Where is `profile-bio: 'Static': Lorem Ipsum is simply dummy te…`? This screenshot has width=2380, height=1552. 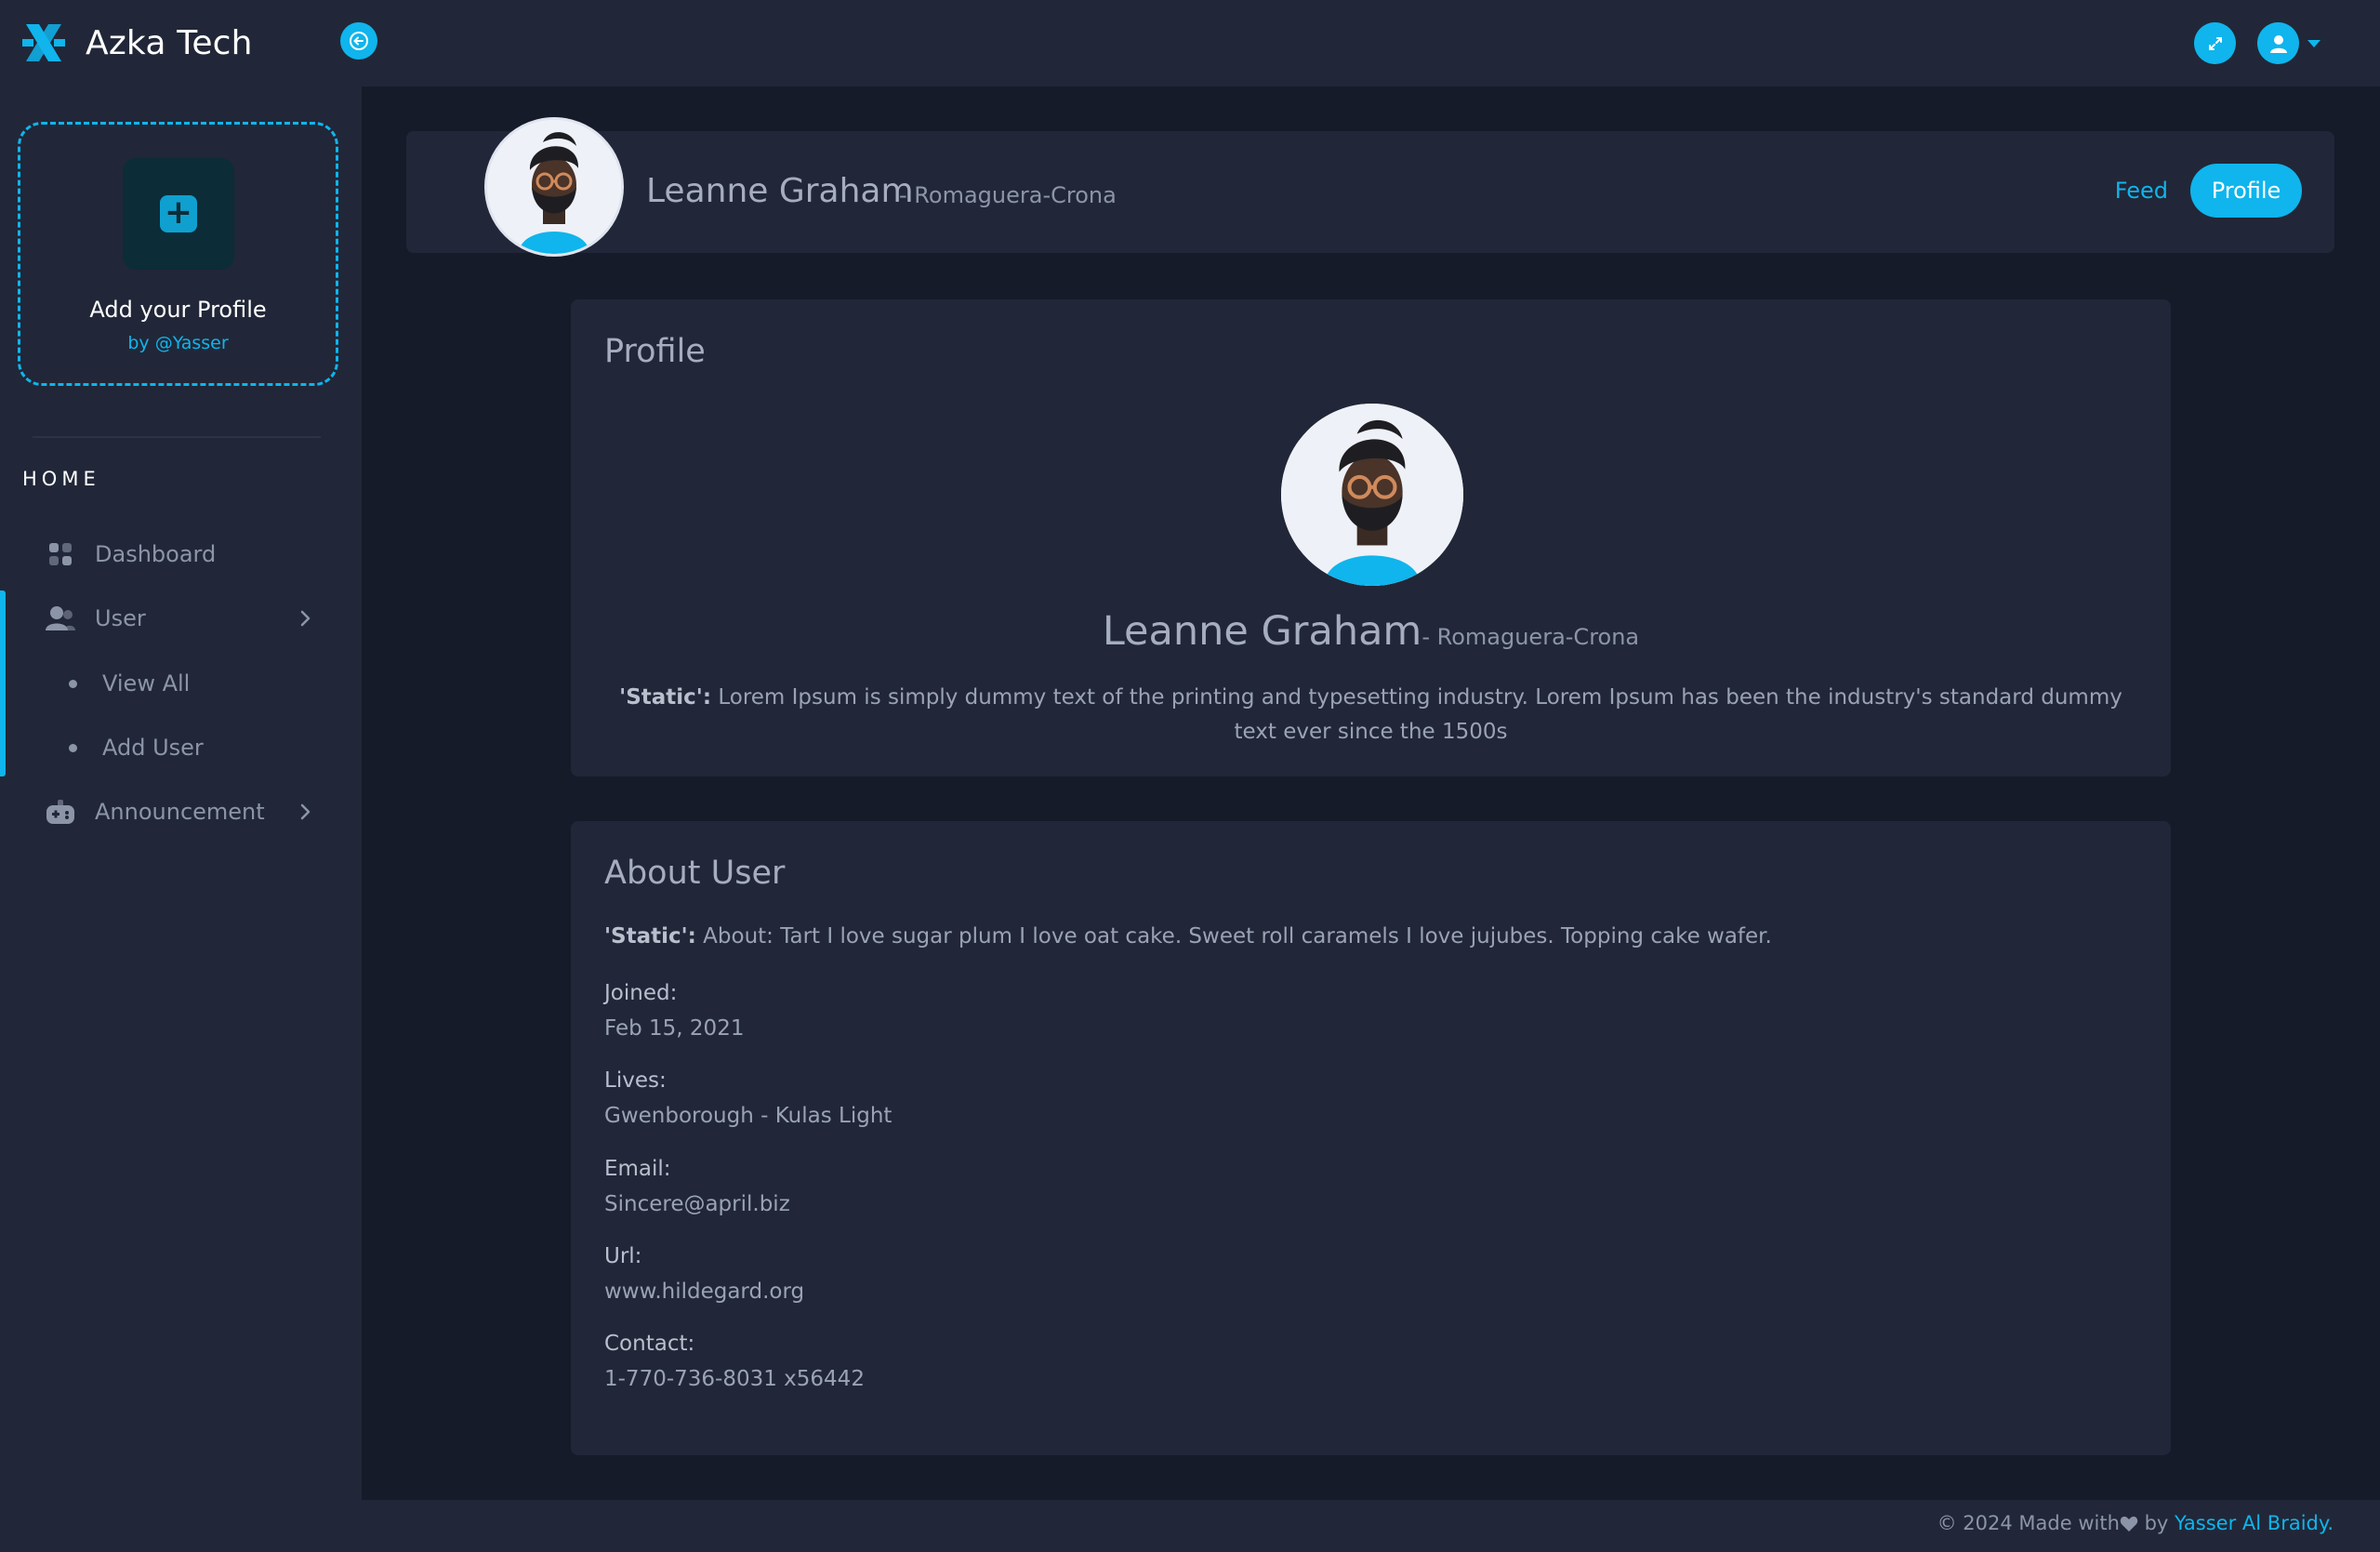 profile-bio: 'Static': Lorem Ipsum is simply dummy te… is located at coordinates (1370, 715).